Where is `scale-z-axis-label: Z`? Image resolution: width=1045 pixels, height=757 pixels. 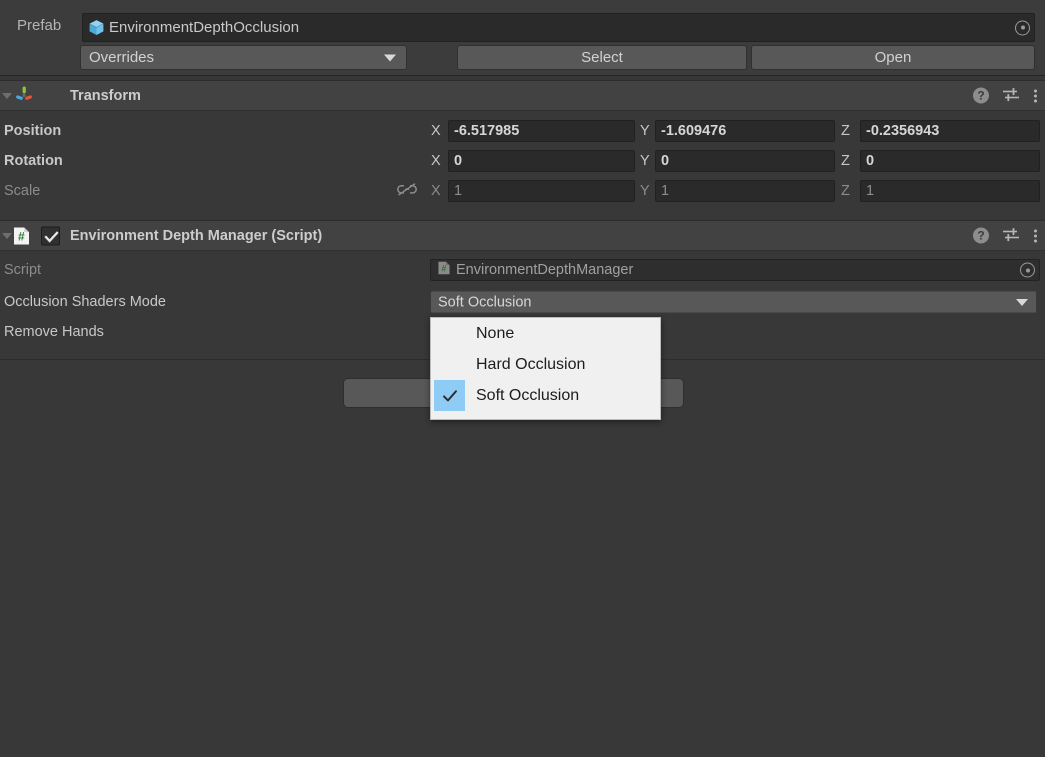
scale-z-axis-label: Z is located at coordinates (845, 191).